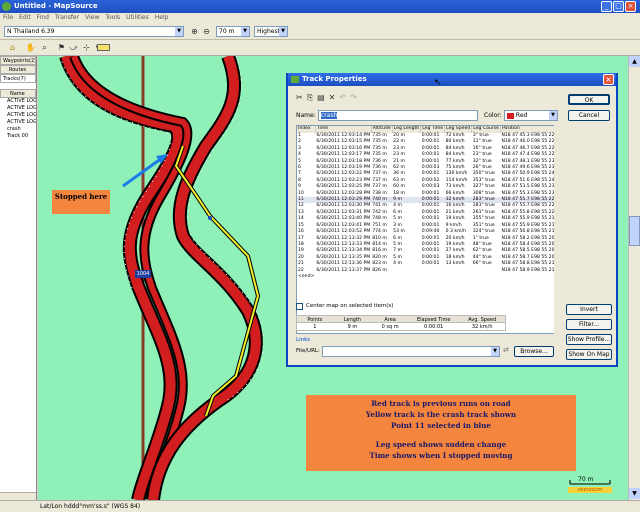 The height and width of the screenshot is (512, 640). Describe the element at coordinates (528, 238) in the screenshot. I see `table-cell: N18 47 58.2 E98 55 20.6` at that location.